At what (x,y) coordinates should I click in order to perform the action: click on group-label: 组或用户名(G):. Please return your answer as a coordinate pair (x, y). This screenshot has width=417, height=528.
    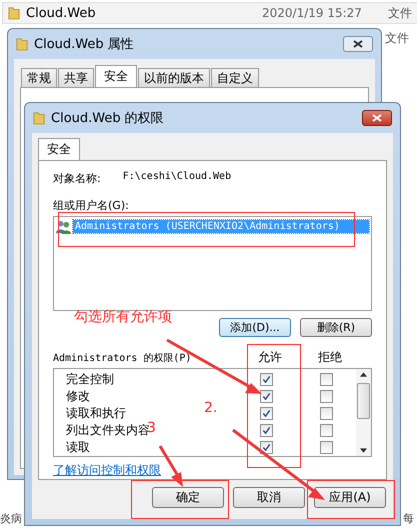
    Looking at the image, I should click on (91, 205).